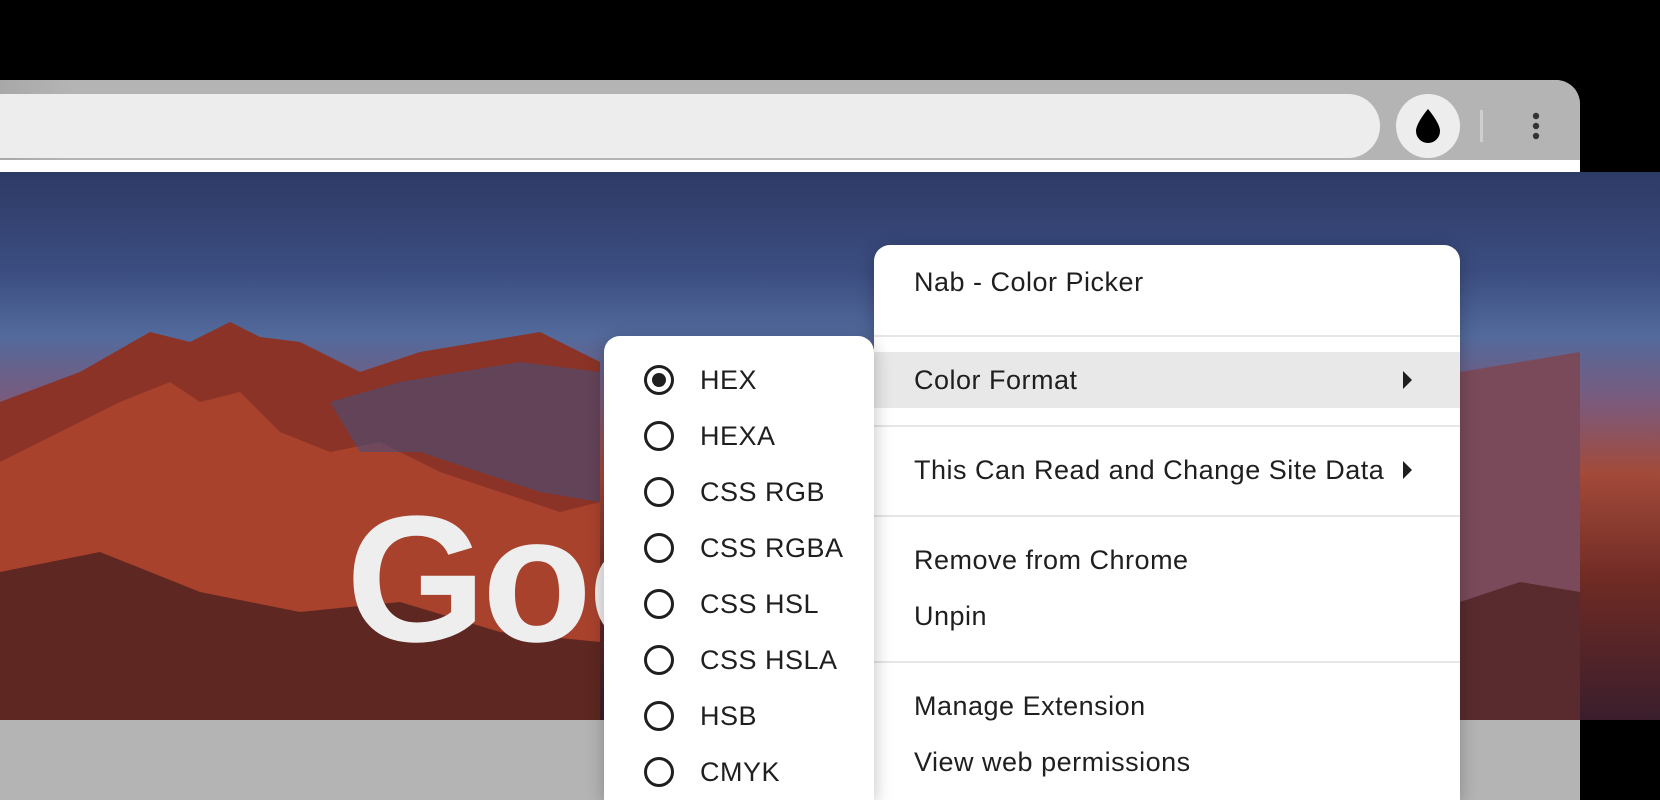  I want to click on format-option-css-hsl: CSS HSL, so click(739, 604).